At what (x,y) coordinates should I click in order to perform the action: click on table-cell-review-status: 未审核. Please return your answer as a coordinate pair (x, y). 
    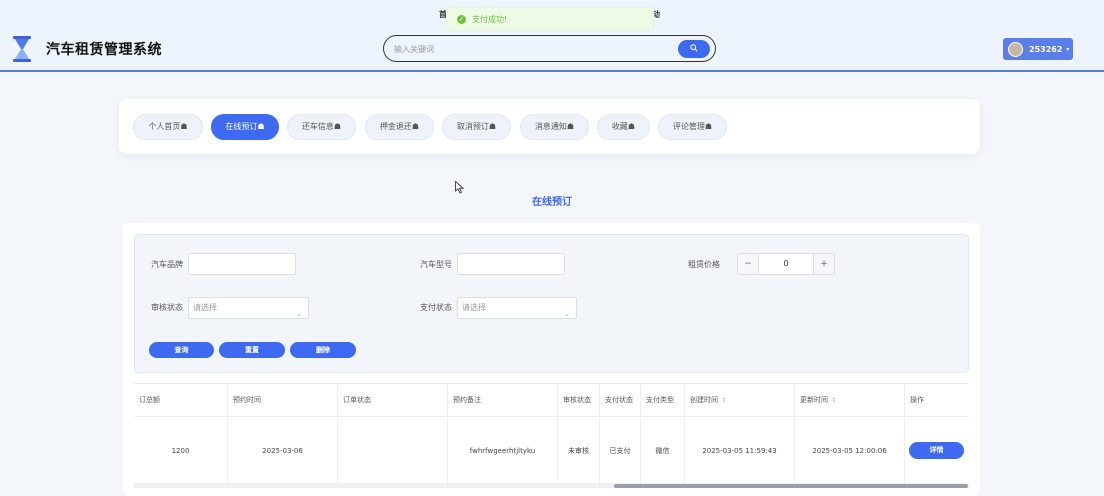
    Looking at the image, I should click on (579, 451).